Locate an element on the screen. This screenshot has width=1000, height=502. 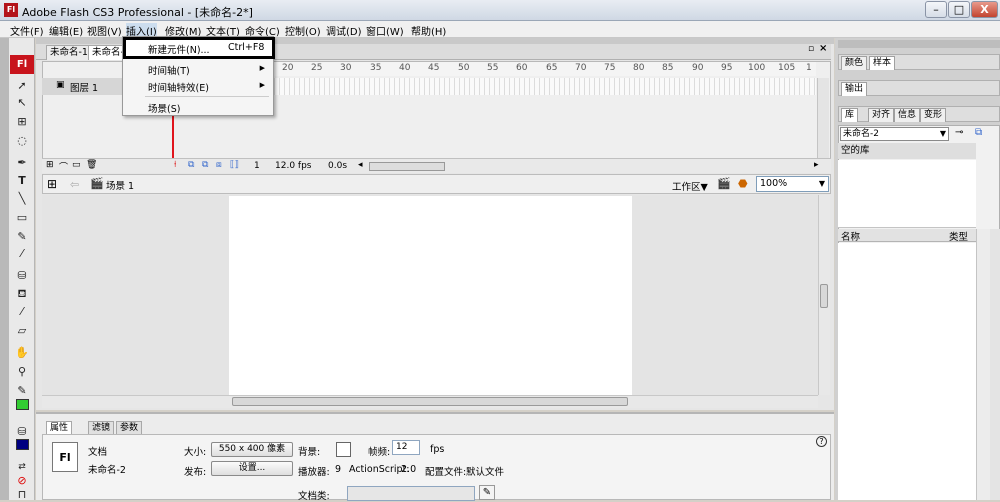
help-icon: ? is located at coordinates (821, 441).